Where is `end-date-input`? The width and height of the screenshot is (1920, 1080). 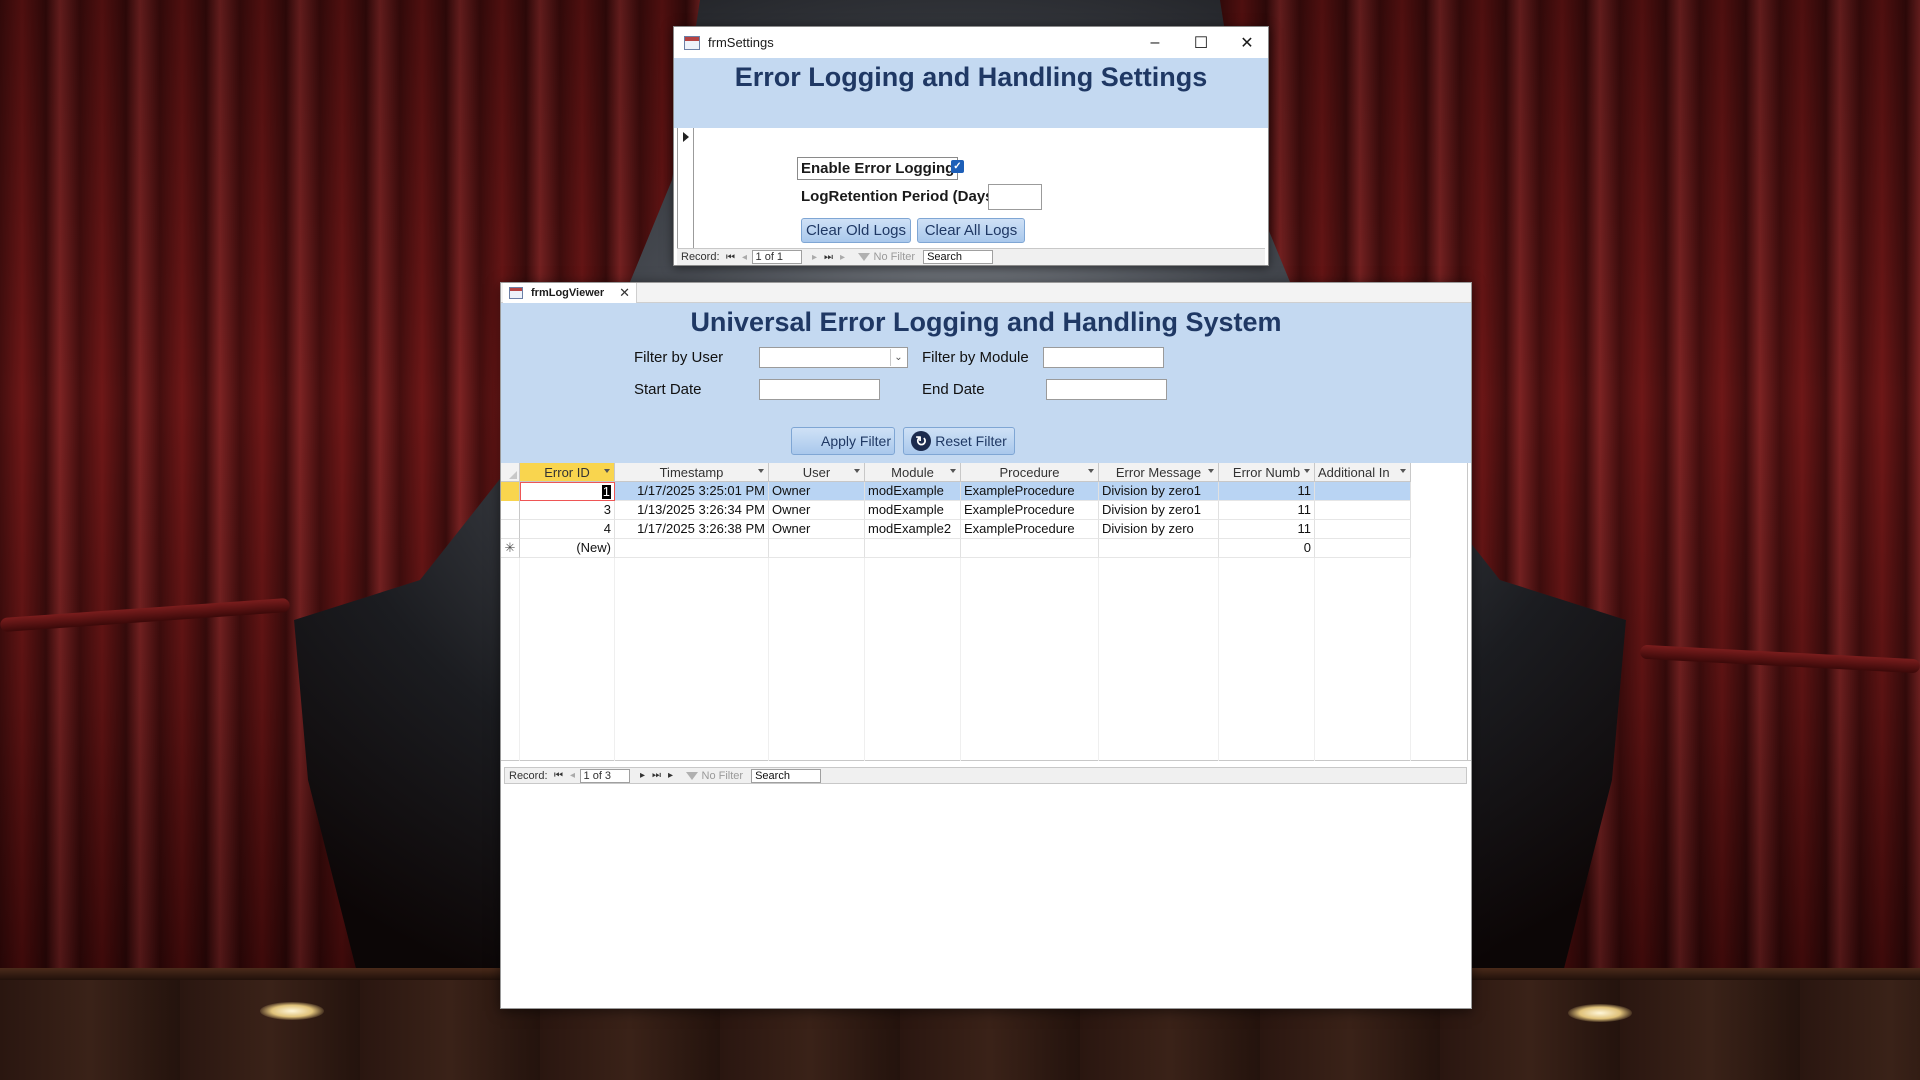
end-date-input is located at coordinates (1106, 389).